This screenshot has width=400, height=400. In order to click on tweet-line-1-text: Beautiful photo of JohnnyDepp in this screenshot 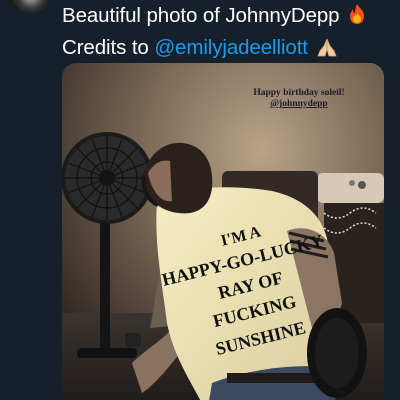, I will do `click(201, 15)`.